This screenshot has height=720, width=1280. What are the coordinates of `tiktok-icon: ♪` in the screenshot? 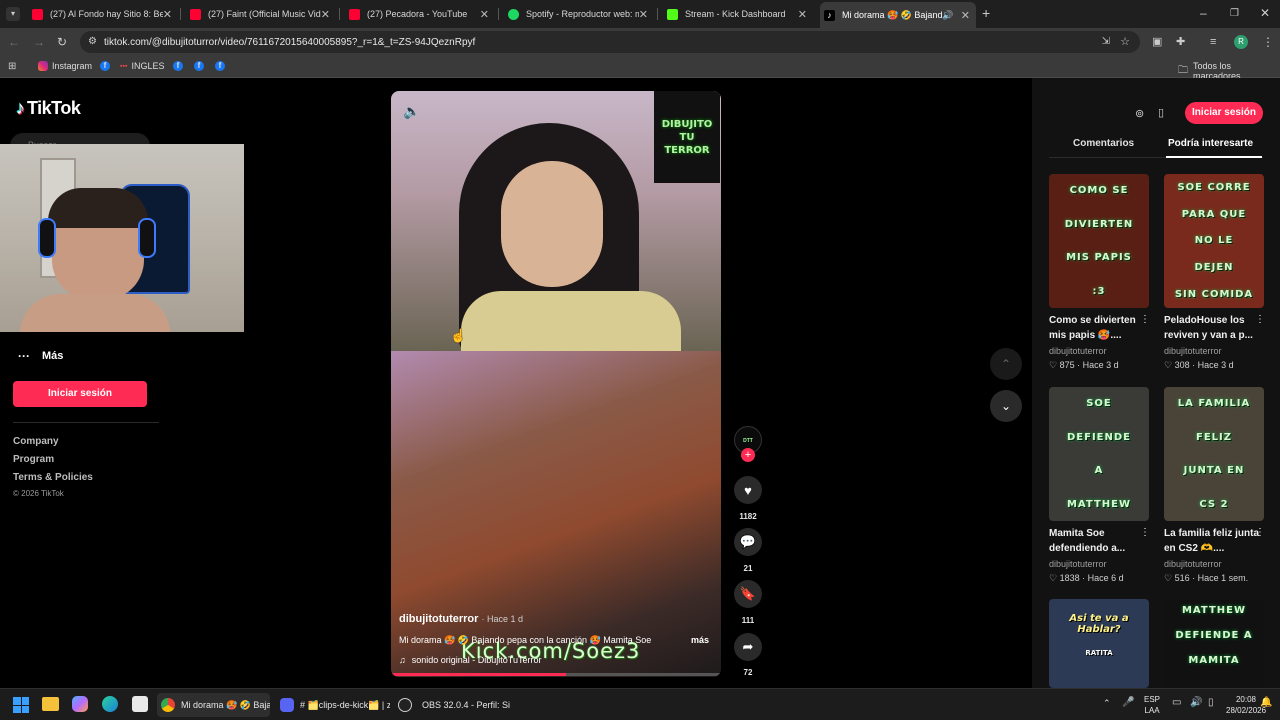 It's located at (829, 15).